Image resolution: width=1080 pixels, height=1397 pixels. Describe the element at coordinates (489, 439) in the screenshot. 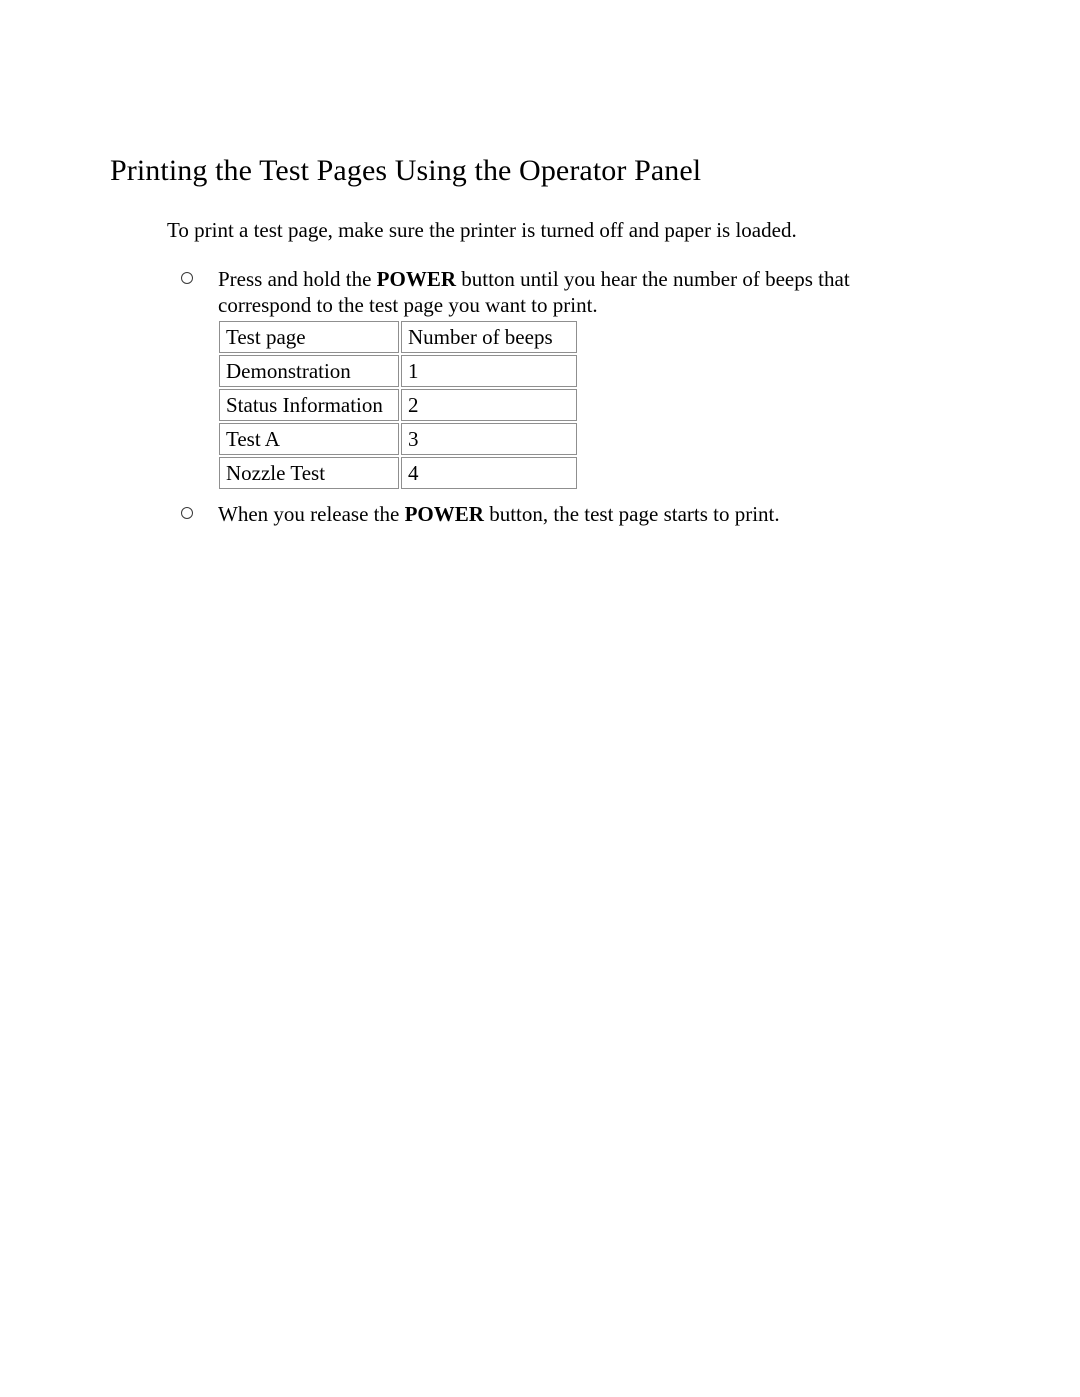

I see `table-cell-beeps: 3` at that location.